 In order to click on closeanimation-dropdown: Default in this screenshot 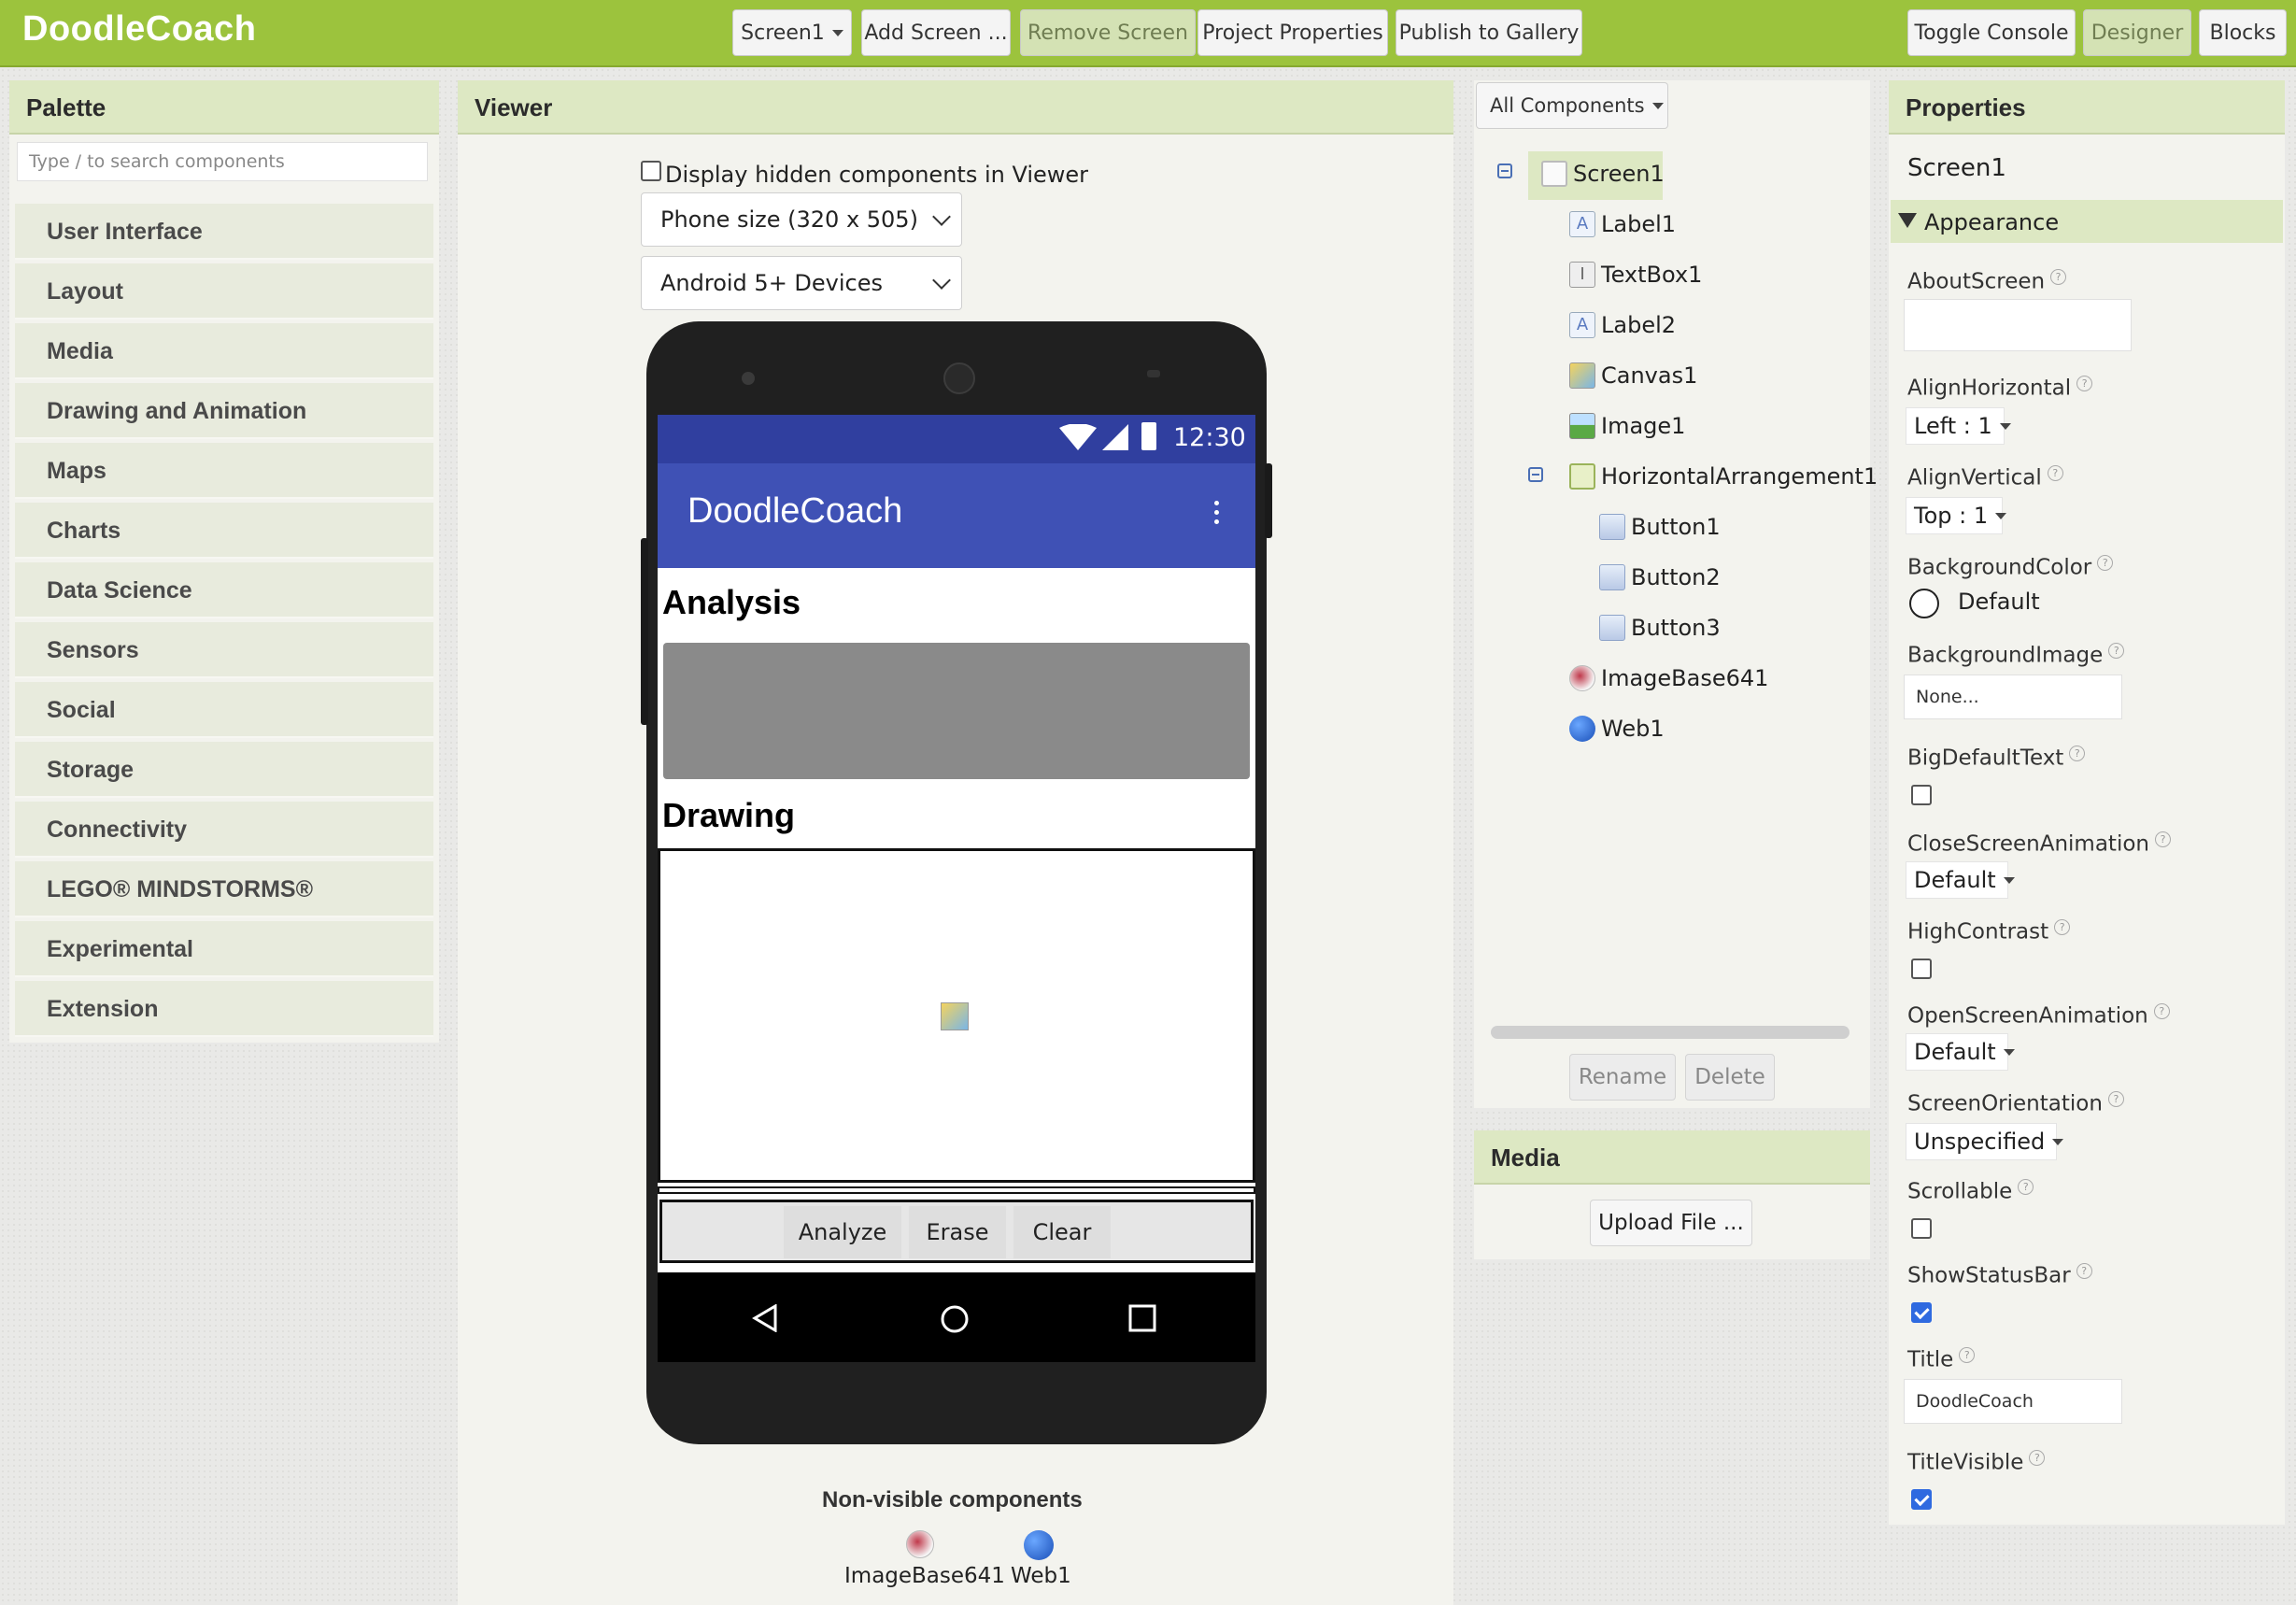, I will do `click(1961, 880)`.